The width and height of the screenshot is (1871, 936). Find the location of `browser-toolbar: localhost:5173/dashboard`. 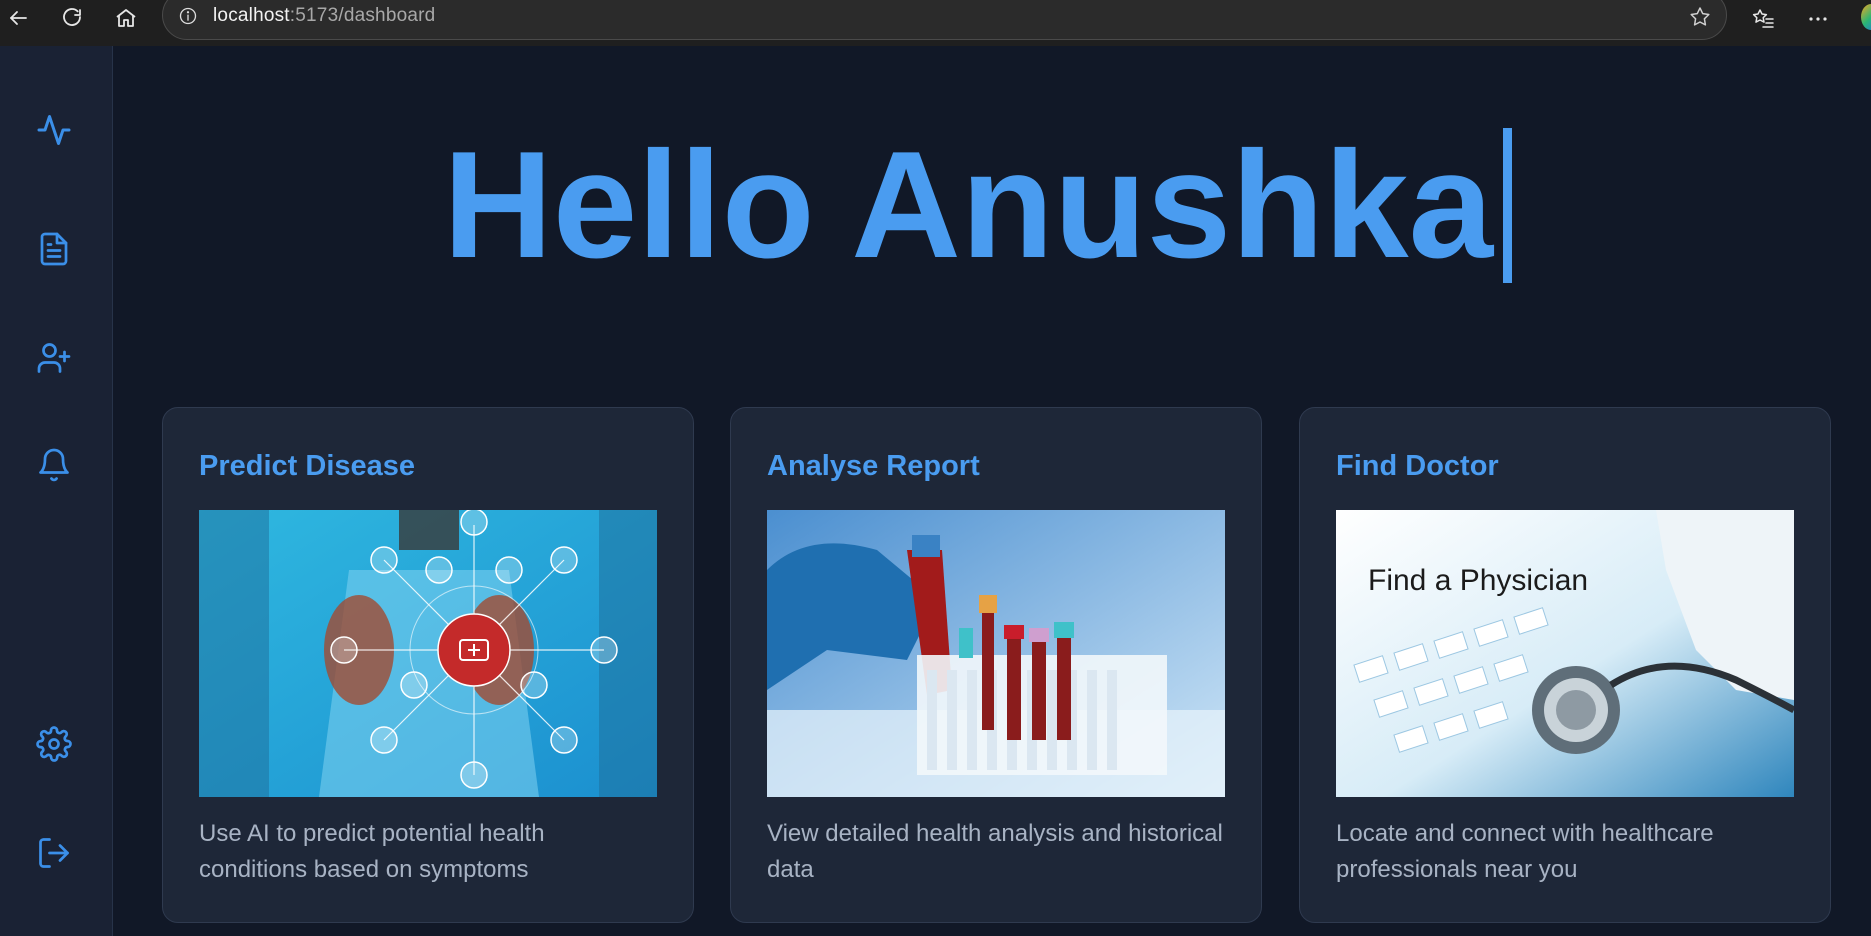

browser-toolbar: localhost:5173/dashboard is located at coordinates (935, 23).